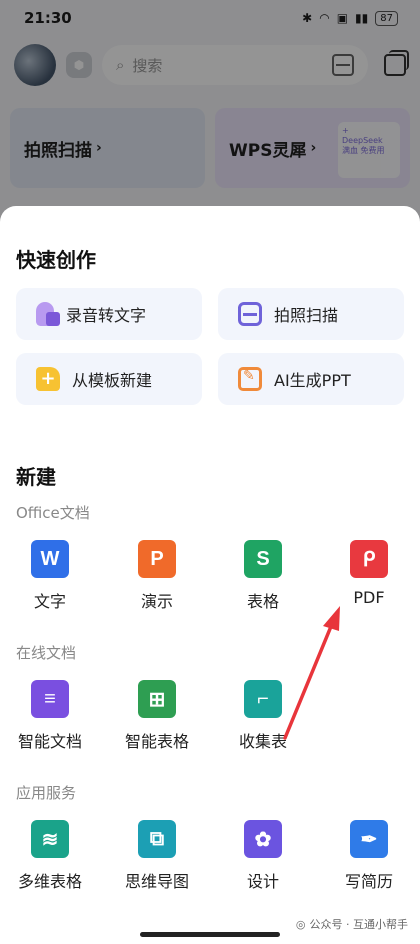  Describe the element at coordinates (342, 18) in the screenshot. I see `nfc-icon: ▣` at that location.